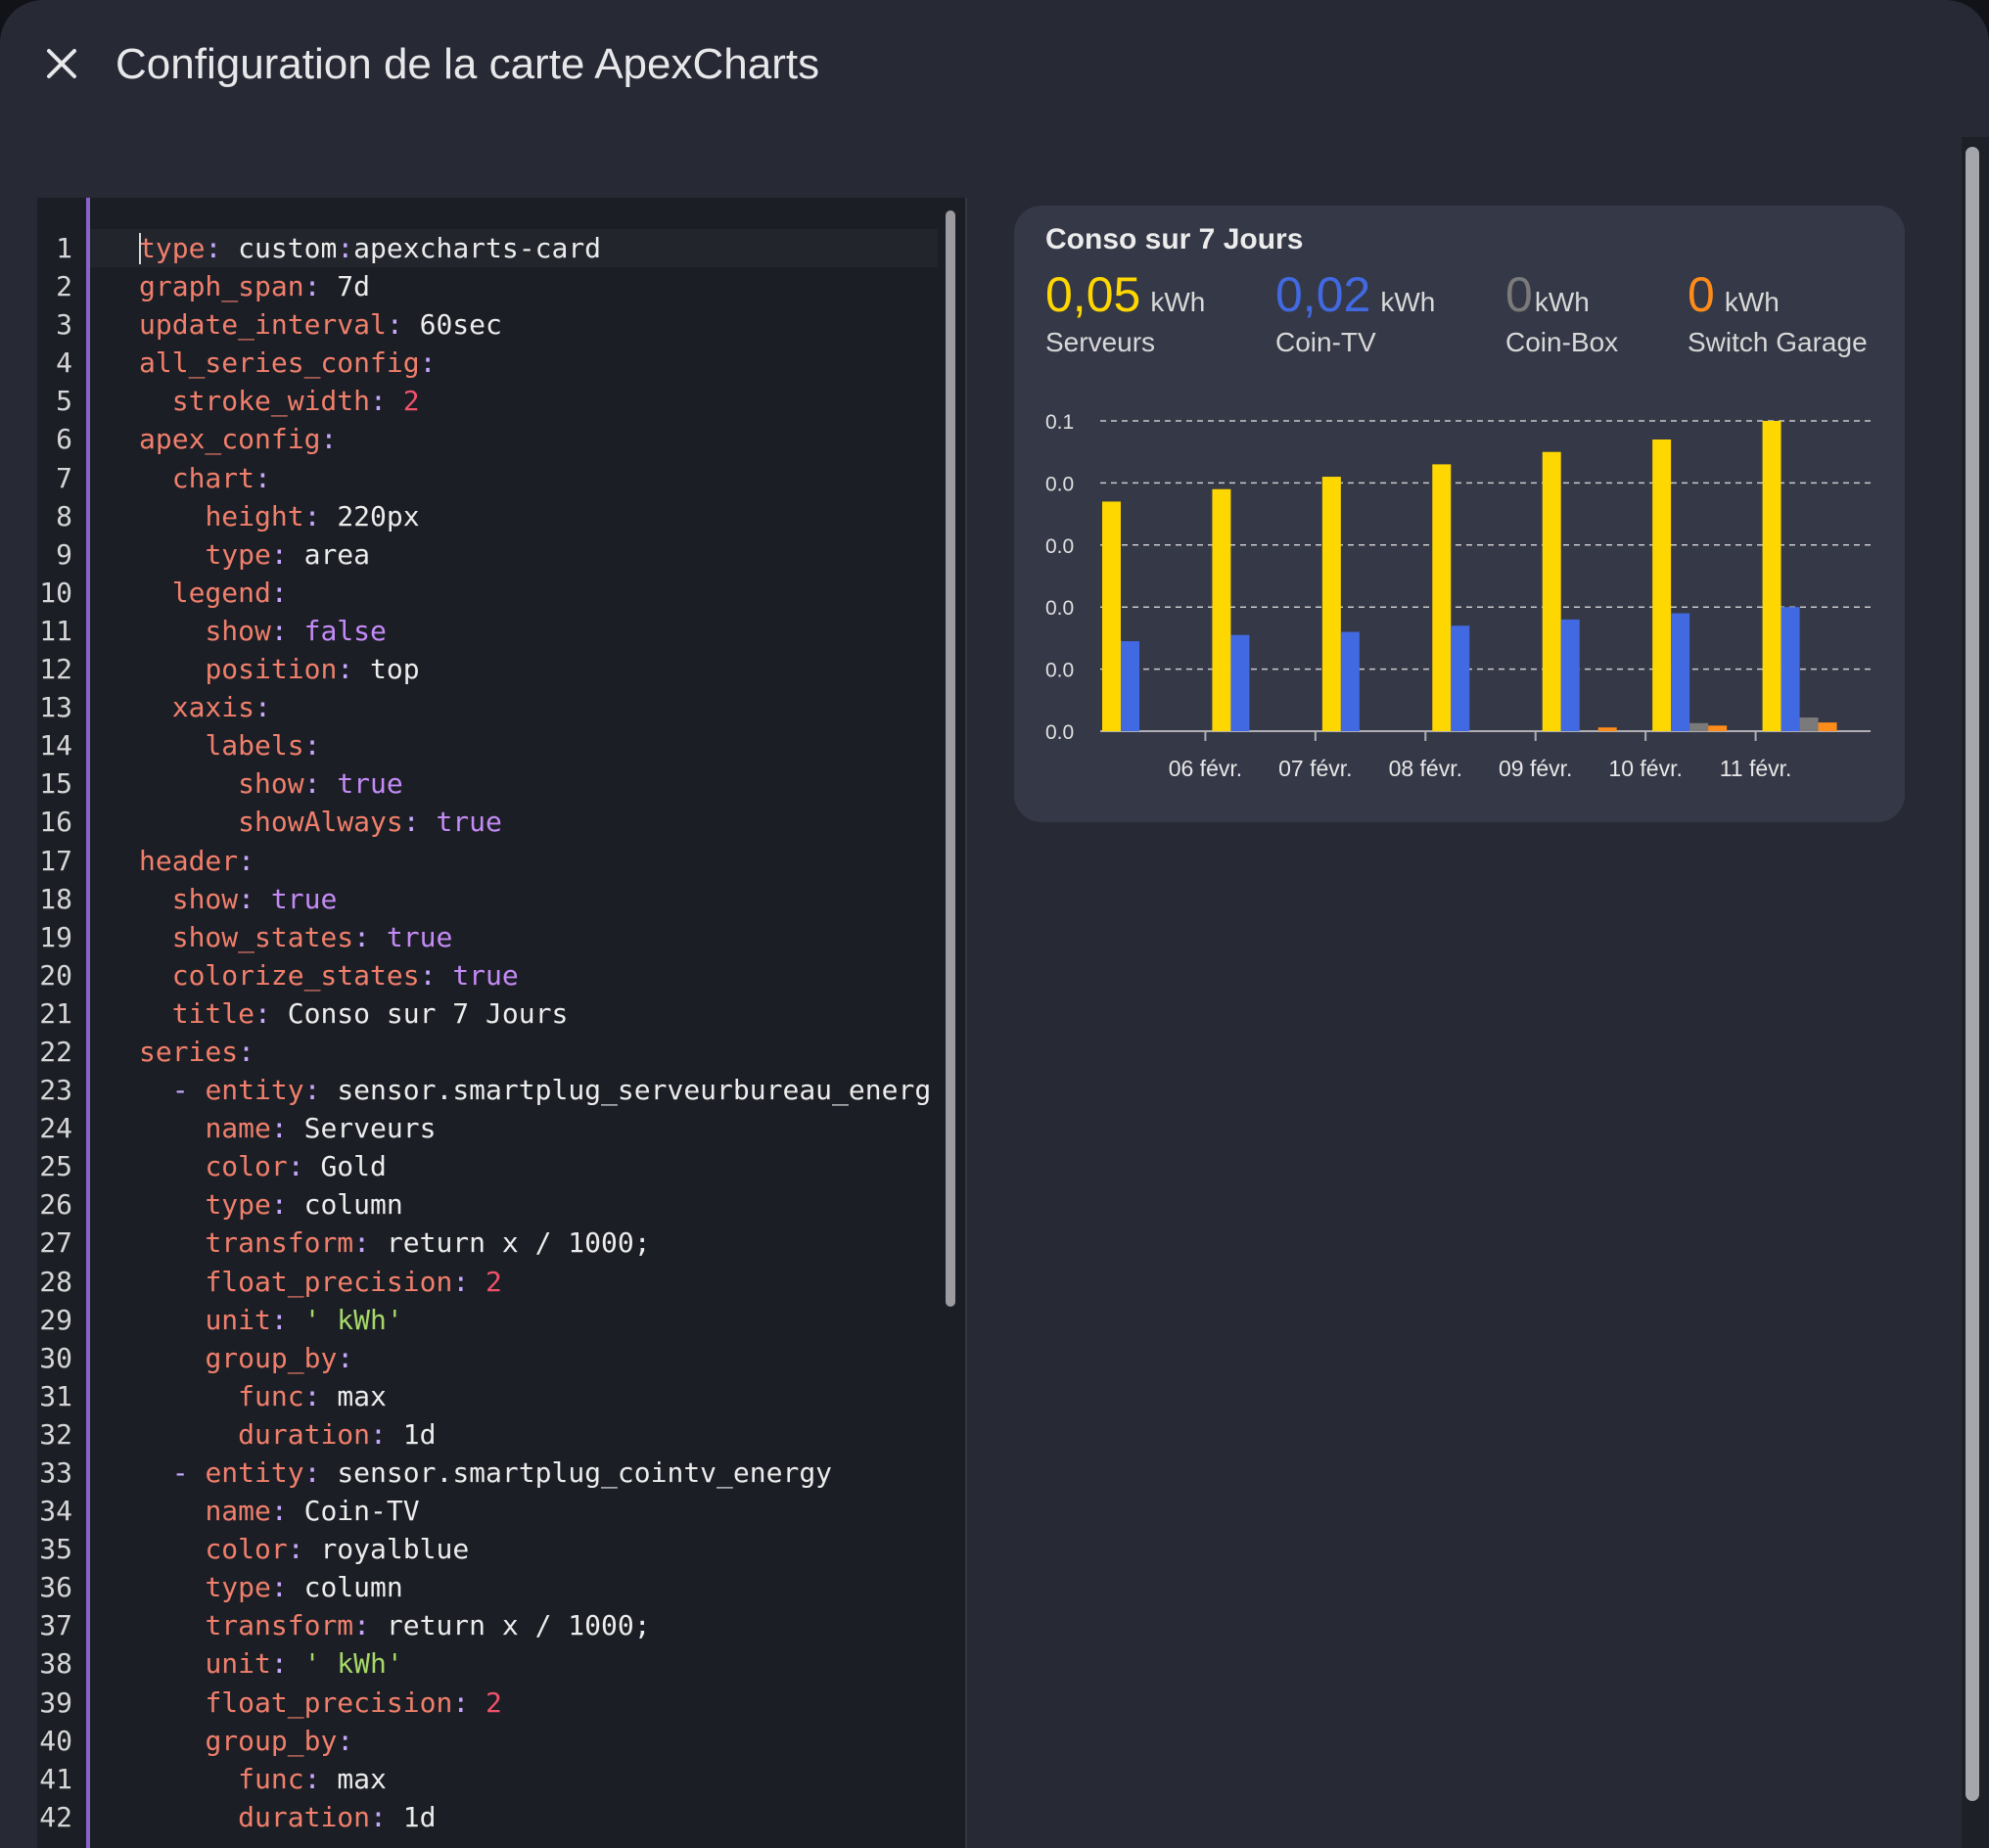 The image size is (1989, 1848). What do you see at coordinates (488, 745) in the screenshot?
I see `code-line: 14 labels:` at bounding box center [488, 745].